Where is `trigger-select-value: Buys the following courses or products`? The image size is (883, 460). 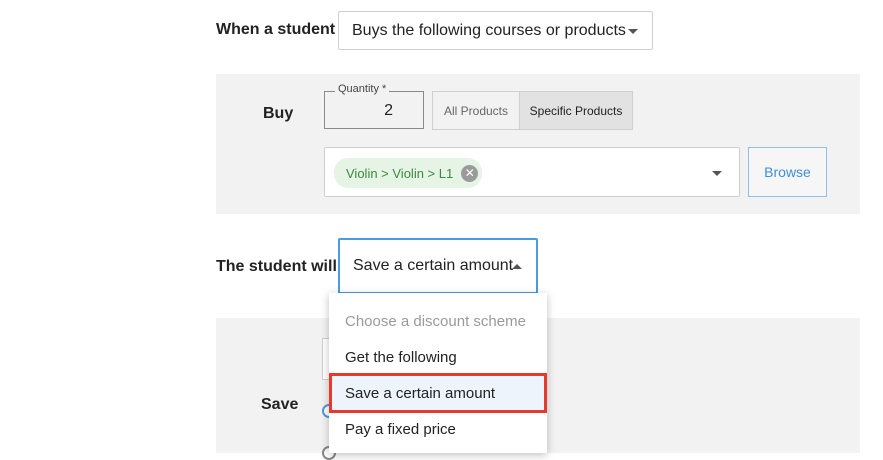
trigger-select-value: Buys the following courses or products is located at coordinates (489, 30).